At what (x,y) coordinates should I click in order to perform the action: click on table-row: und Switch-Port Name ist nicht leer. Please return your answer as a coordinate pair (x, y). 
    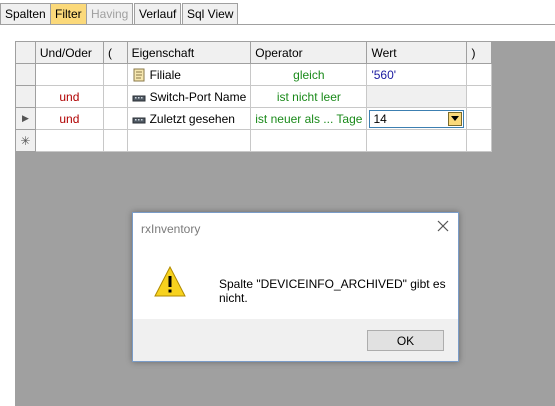
    Looking at the image, I should click on (253, 96).